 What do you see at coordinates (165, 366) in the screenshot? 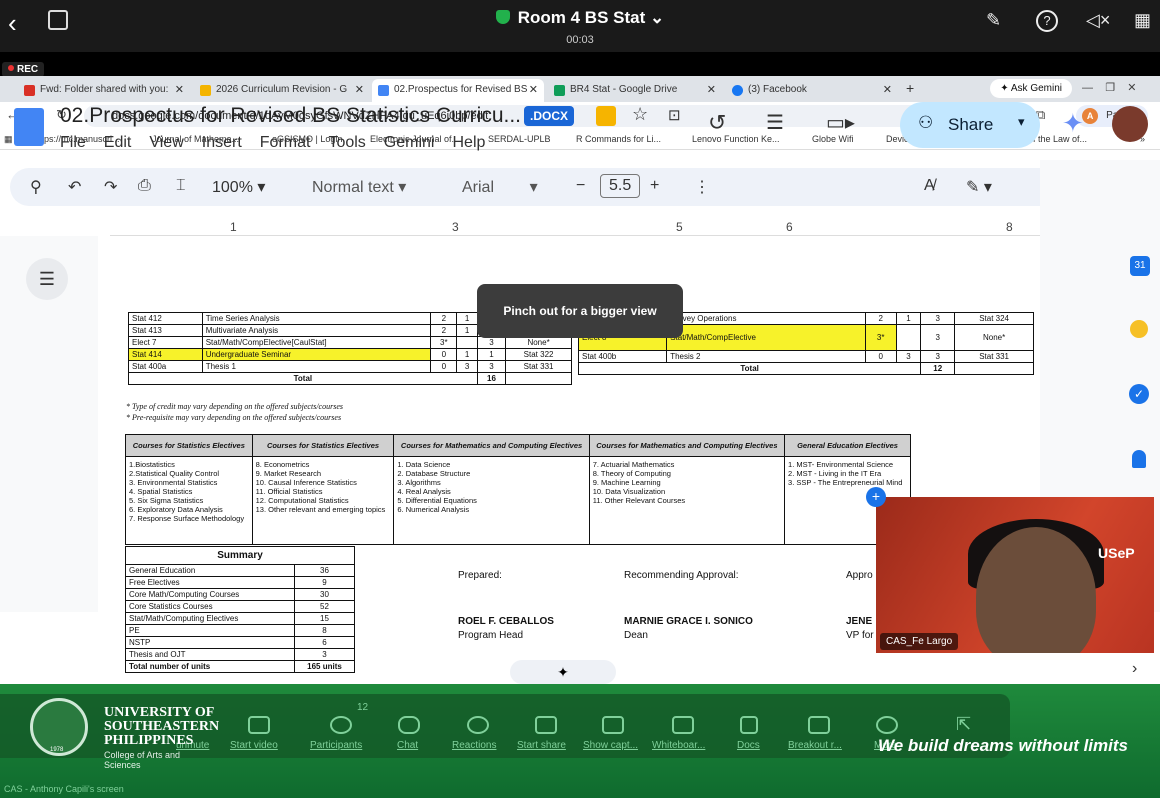
I see `table-cell: Stat 400a` at bounding box center [165, 366].